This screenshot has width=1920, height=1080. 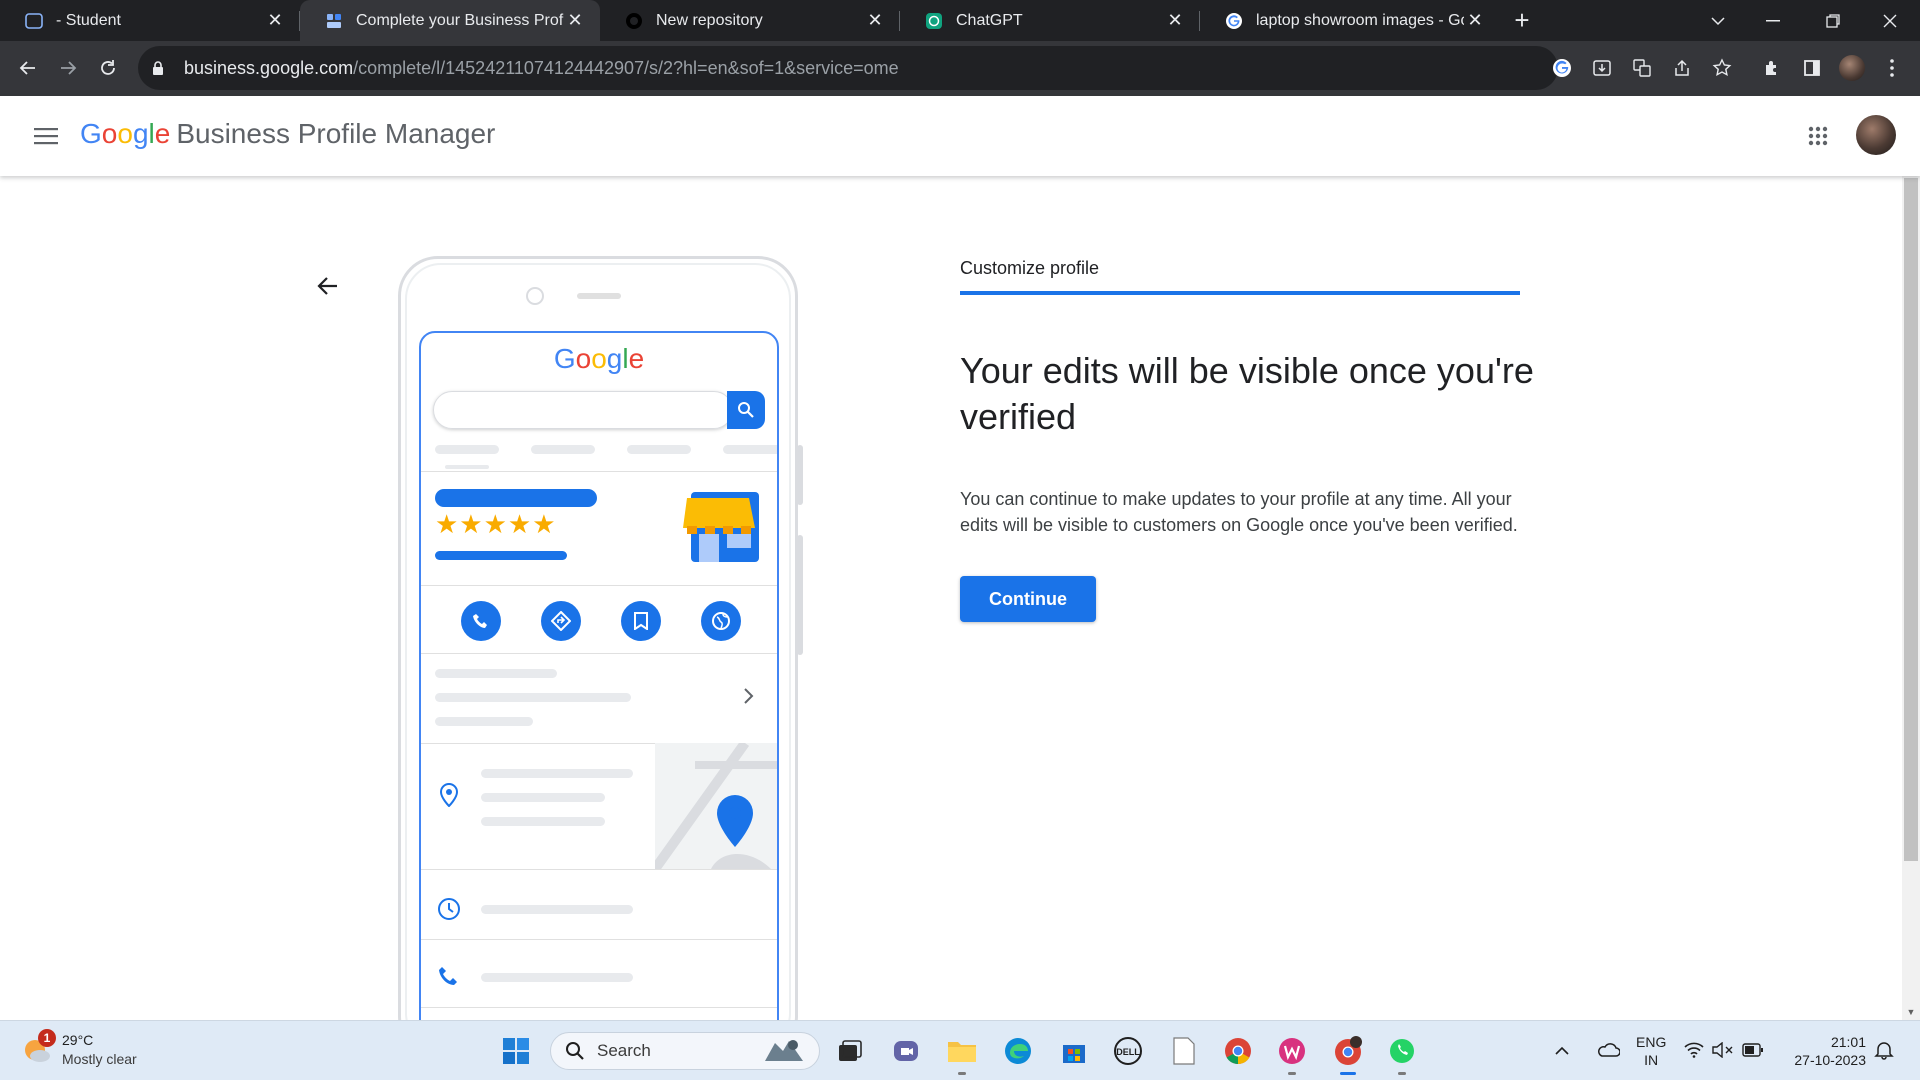 What do you see at coordinates (1682, 68) in the screenshot?
I see `share-icon` at bounding box center [1682, 68].